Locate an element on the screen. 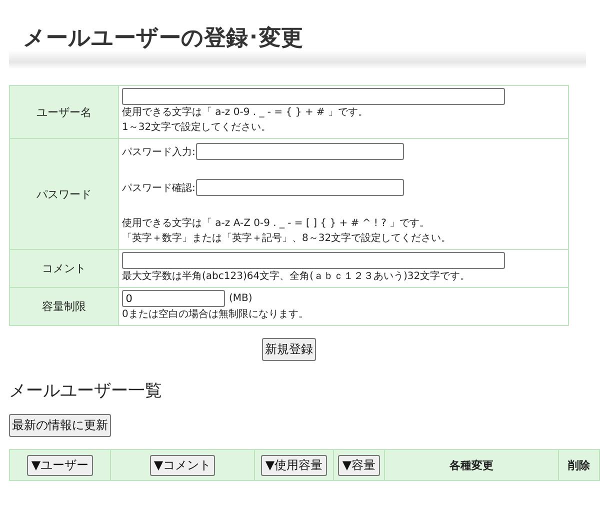 The height and width of the screenshot is (517, 604). field-label: パスワード確認: is located at coordinates (159, 188).